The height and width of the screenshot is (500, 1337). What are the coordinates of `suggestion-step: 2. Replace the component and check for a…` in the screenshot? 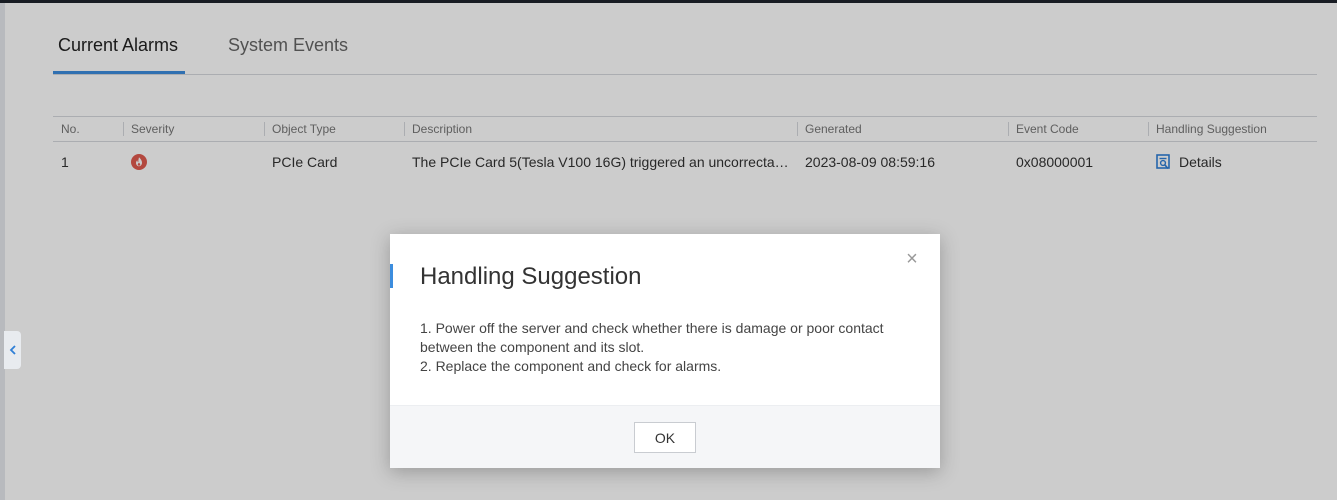 It's located at (571, 366).